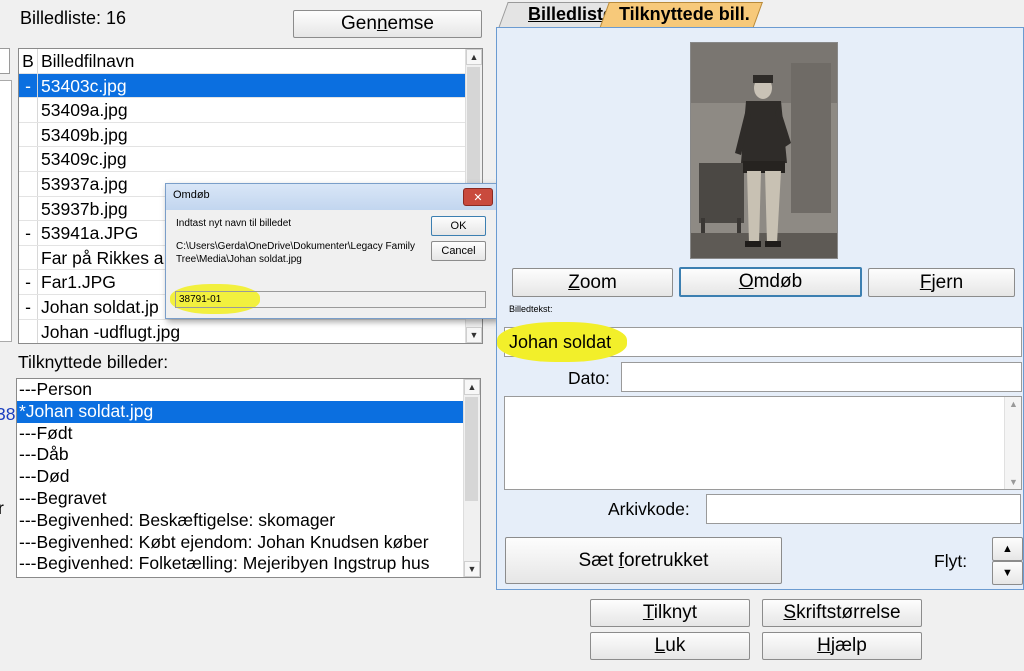 The width and height of the screenshot is (1024, 671). I want to click on row-filename: 53409c.jpg, so click(84, 159).